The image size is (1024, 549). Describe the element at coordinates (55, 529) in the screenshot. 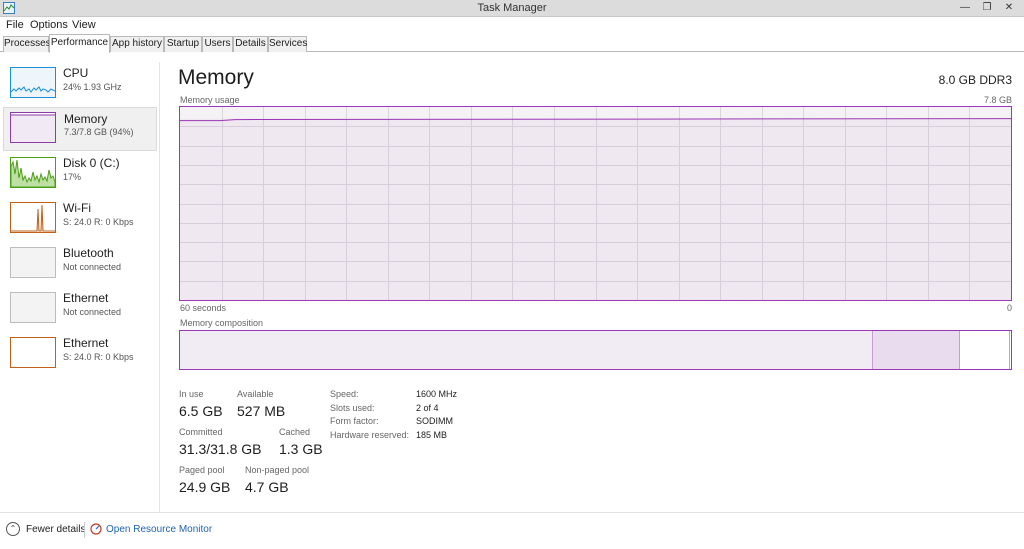

I see `fewer-details-button: Fewer details` at that location.